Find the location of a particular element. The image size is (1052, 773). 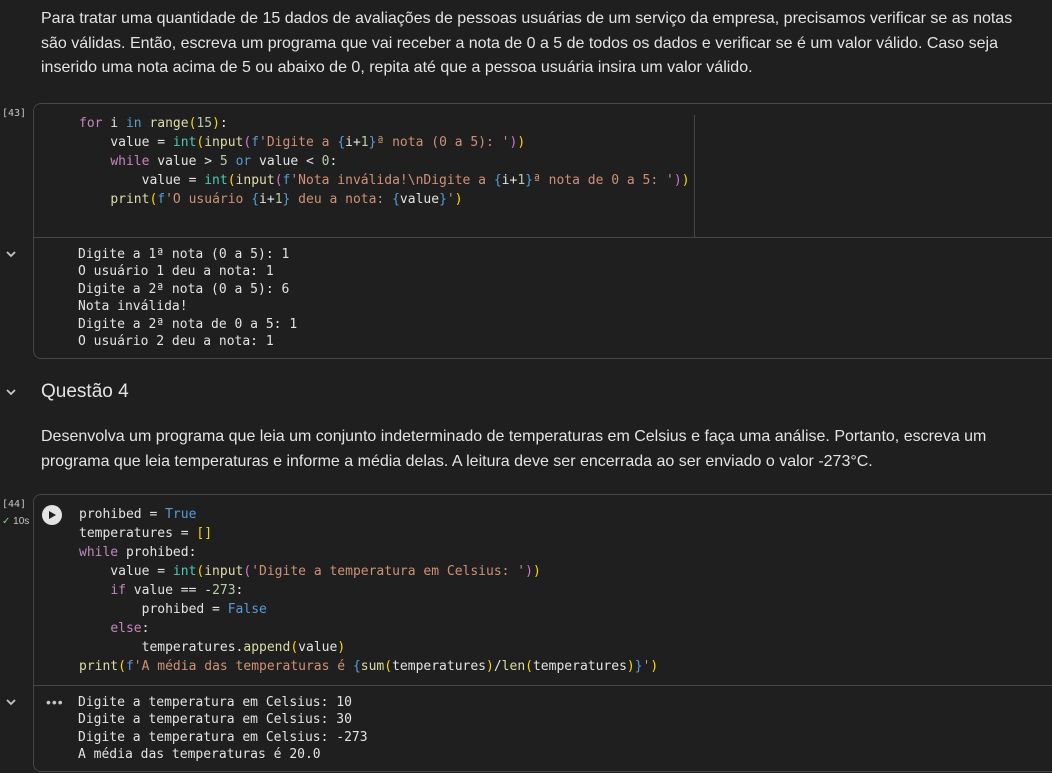

output-line: Digite a 1ª nota (0 a 5): 1 is located at coordinates (184, 254).